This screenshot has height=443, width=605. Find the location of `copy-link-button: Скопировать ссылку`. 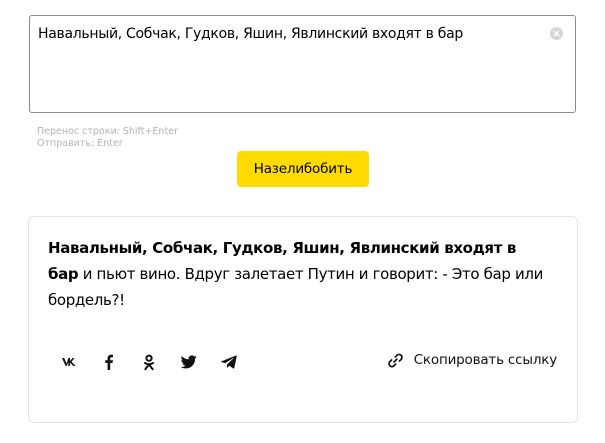

copy-link-button: Скопировать ссылку is located at coordinates (472, 360).